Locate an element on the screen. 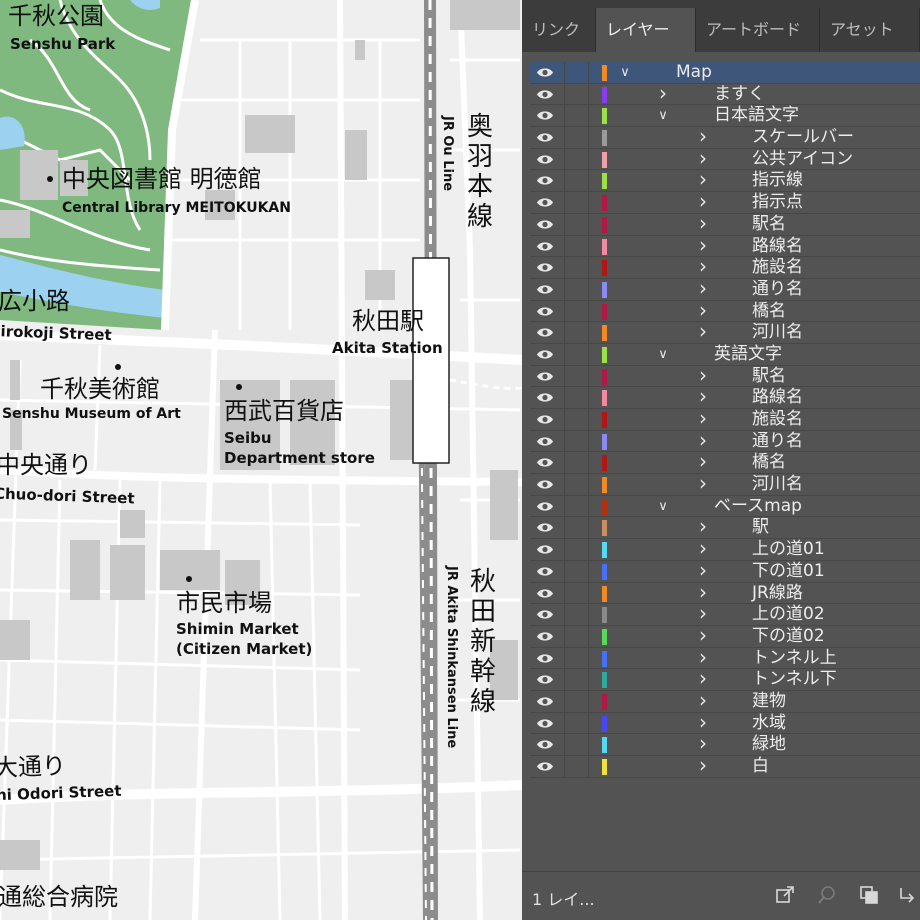  layer-row: › 上の道01 is located at coordinates (725, 549).